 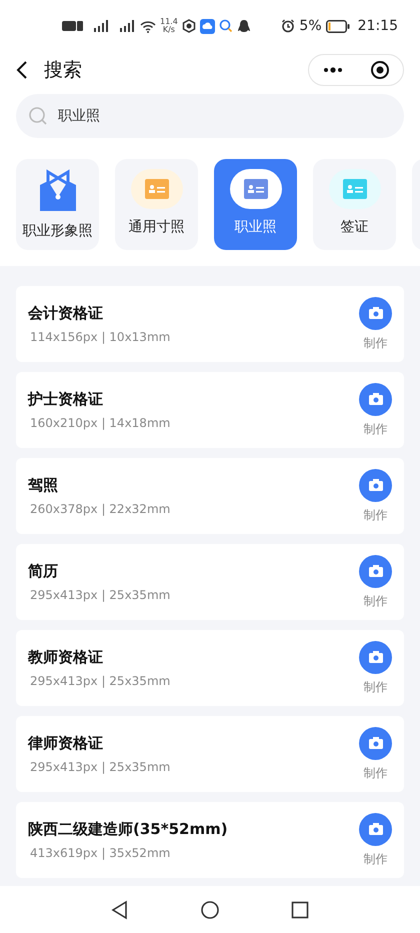 What do you see at coordinates (57, 204) in the screenshot?
I see `category-tab: 职业形象照` at bounding box center [57, 204].